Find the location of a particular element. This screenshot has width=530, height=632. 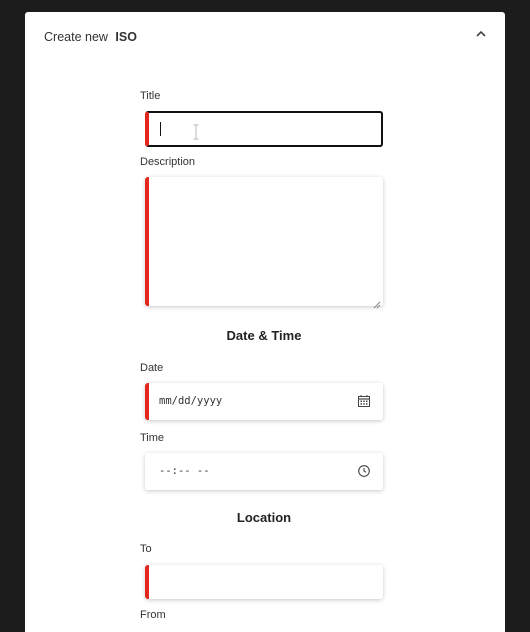

time-placeholder: --:-- -- is located at coordinates (184, 471).